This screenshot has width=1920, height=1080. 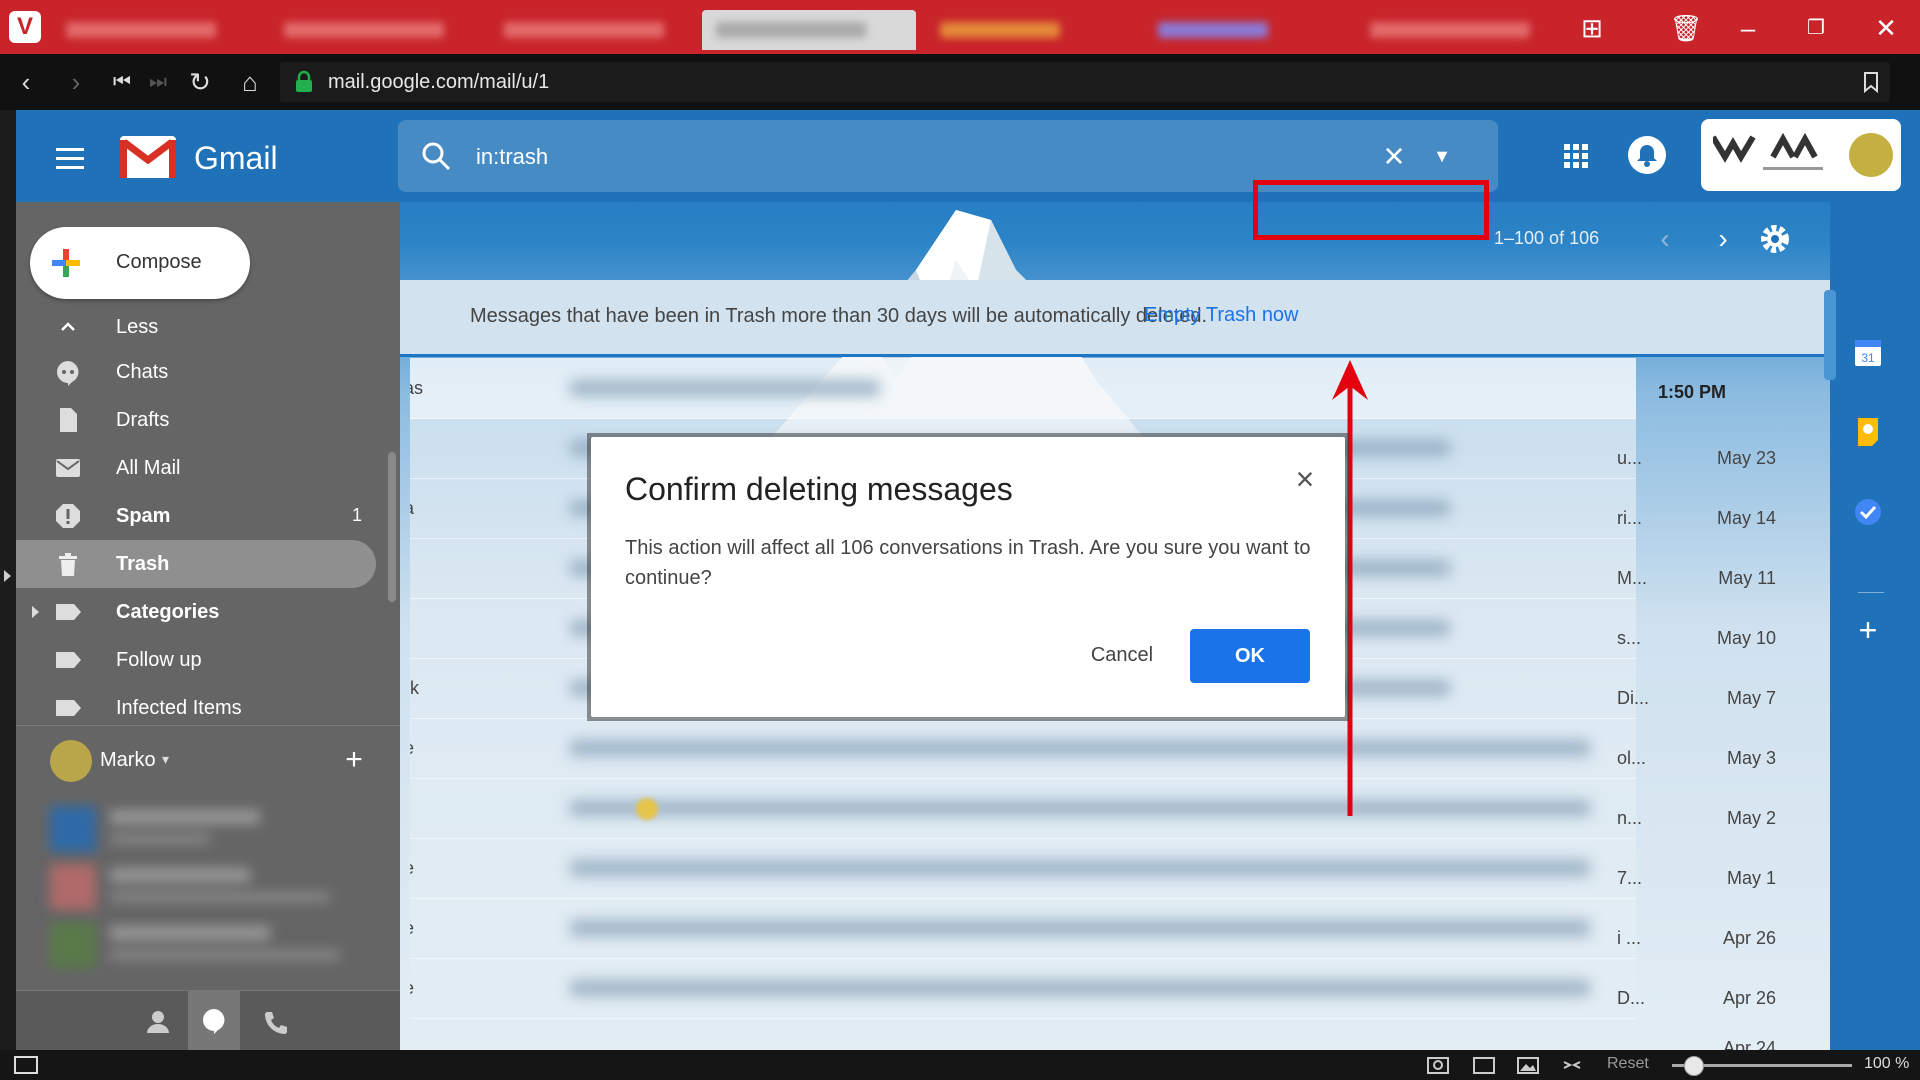 I want to click on sidebar-item-follow-up: Follow up, so click(x=196, y=660).